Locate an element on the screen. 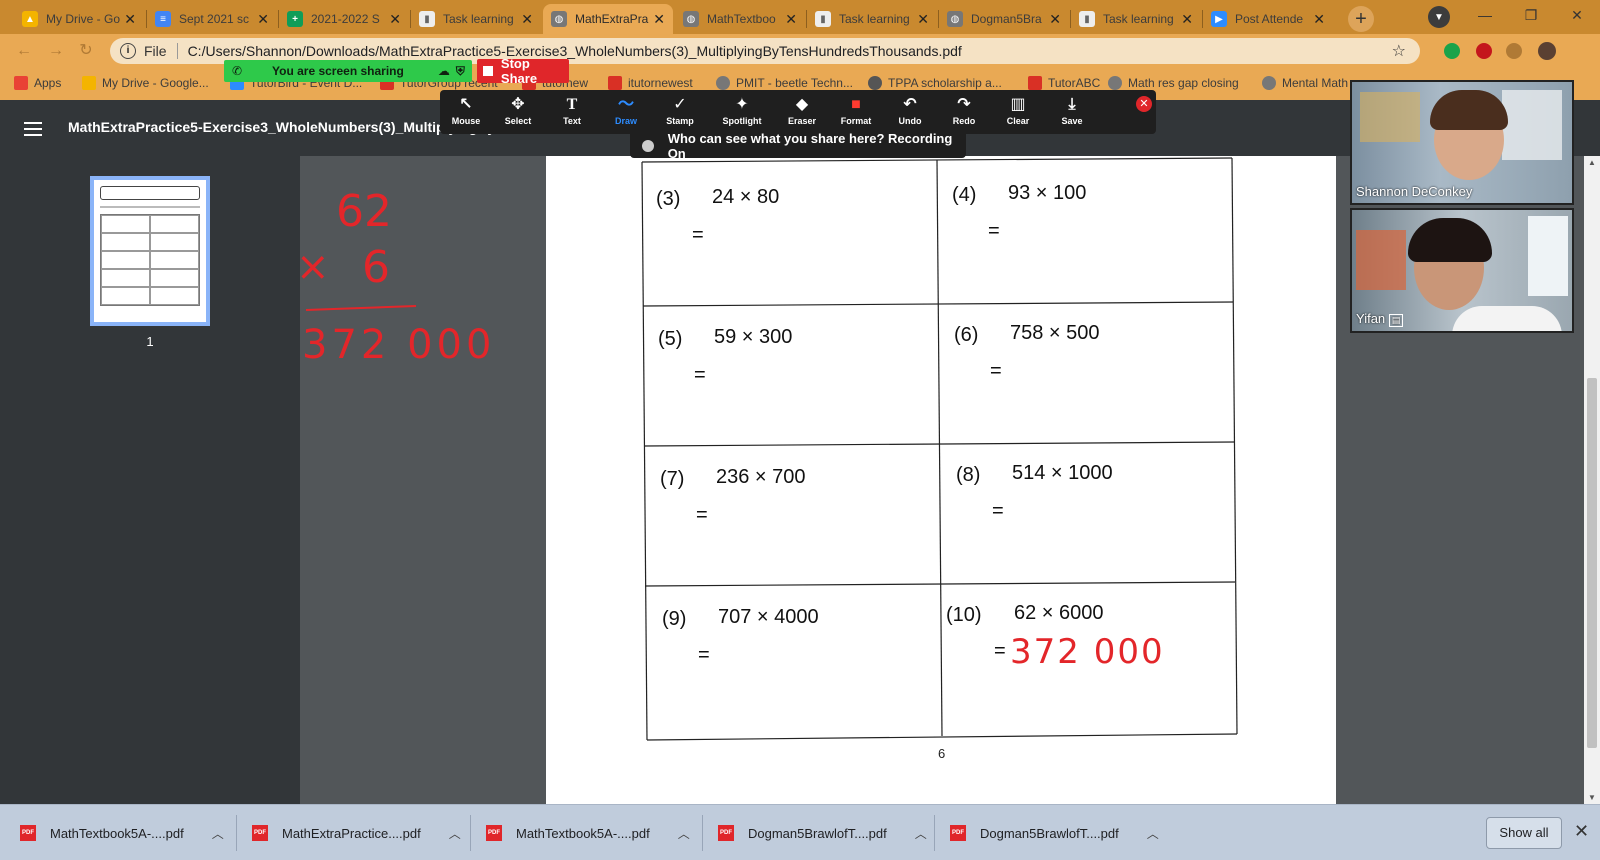  globe-icon: ◍ is located at coordinates (955, 19).